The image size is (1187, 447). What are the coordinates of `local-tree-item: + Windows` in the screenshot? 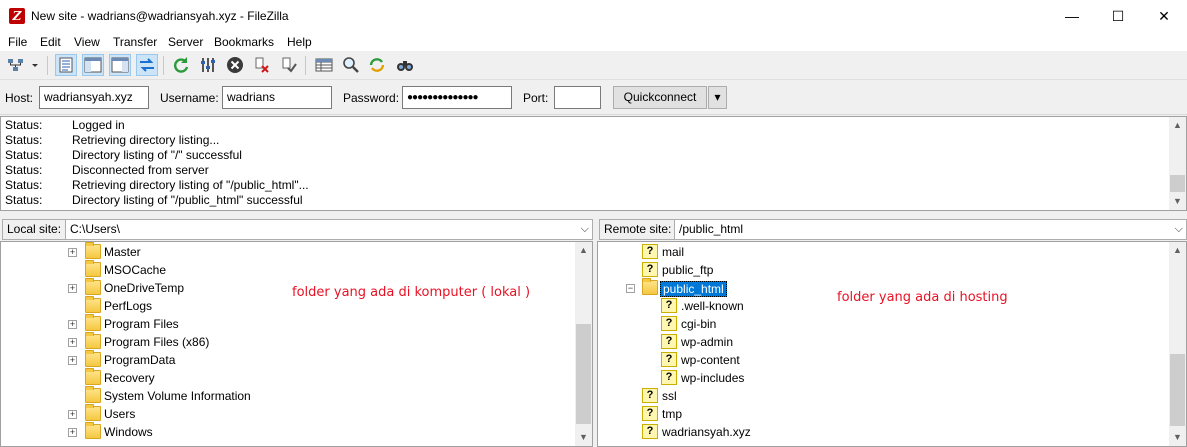 It's located at (286, 431).